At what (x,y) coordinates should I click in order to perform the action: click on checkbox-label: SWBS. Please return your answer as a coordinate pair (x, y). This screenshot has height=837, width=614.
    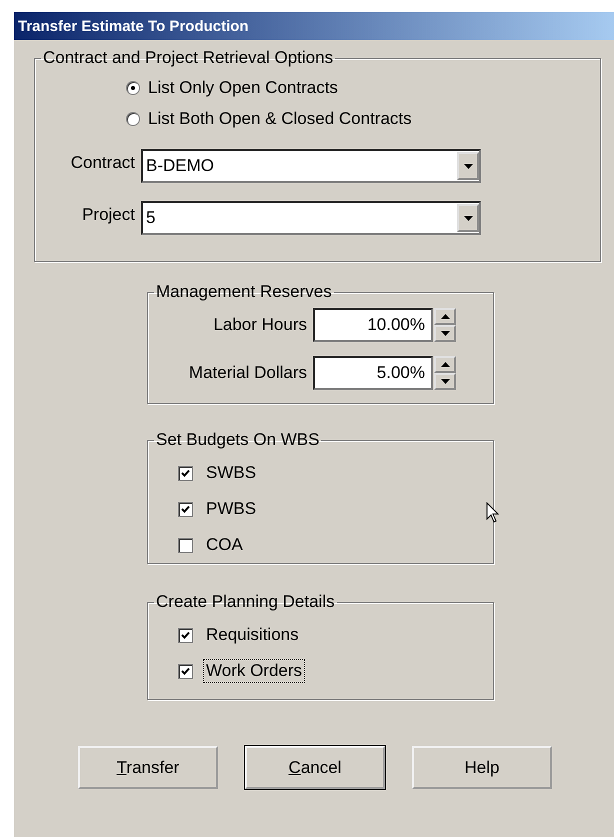
    Looking at the image, I should click on (231, 473).